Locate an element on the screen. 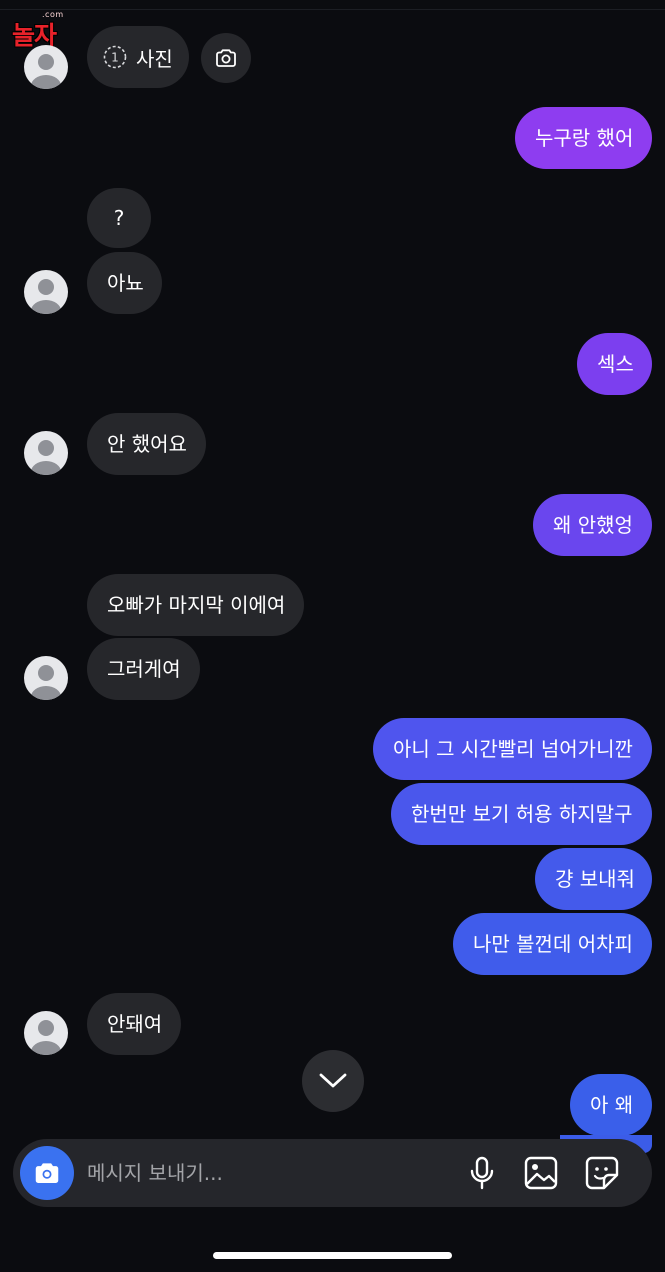 This screenshot has width=665, height=1272. site-watermark-logo: .com 놀자 is located at coordinates (51, 30).